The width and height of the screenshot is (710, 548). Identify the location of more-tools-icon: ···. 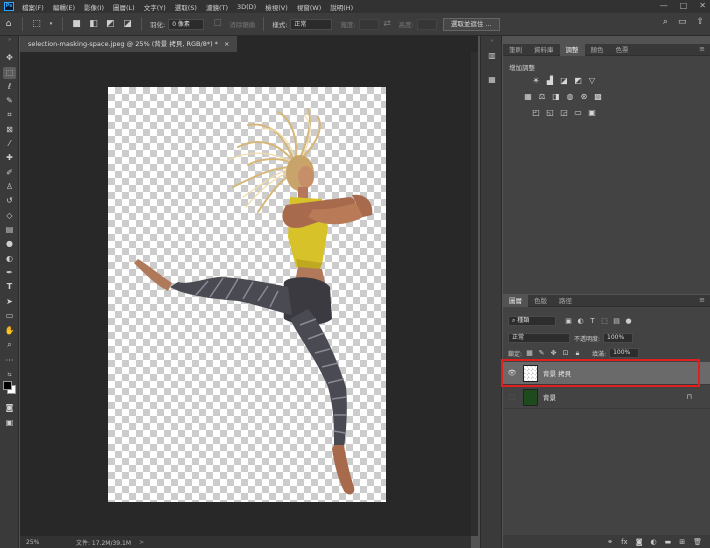
(9, 361).